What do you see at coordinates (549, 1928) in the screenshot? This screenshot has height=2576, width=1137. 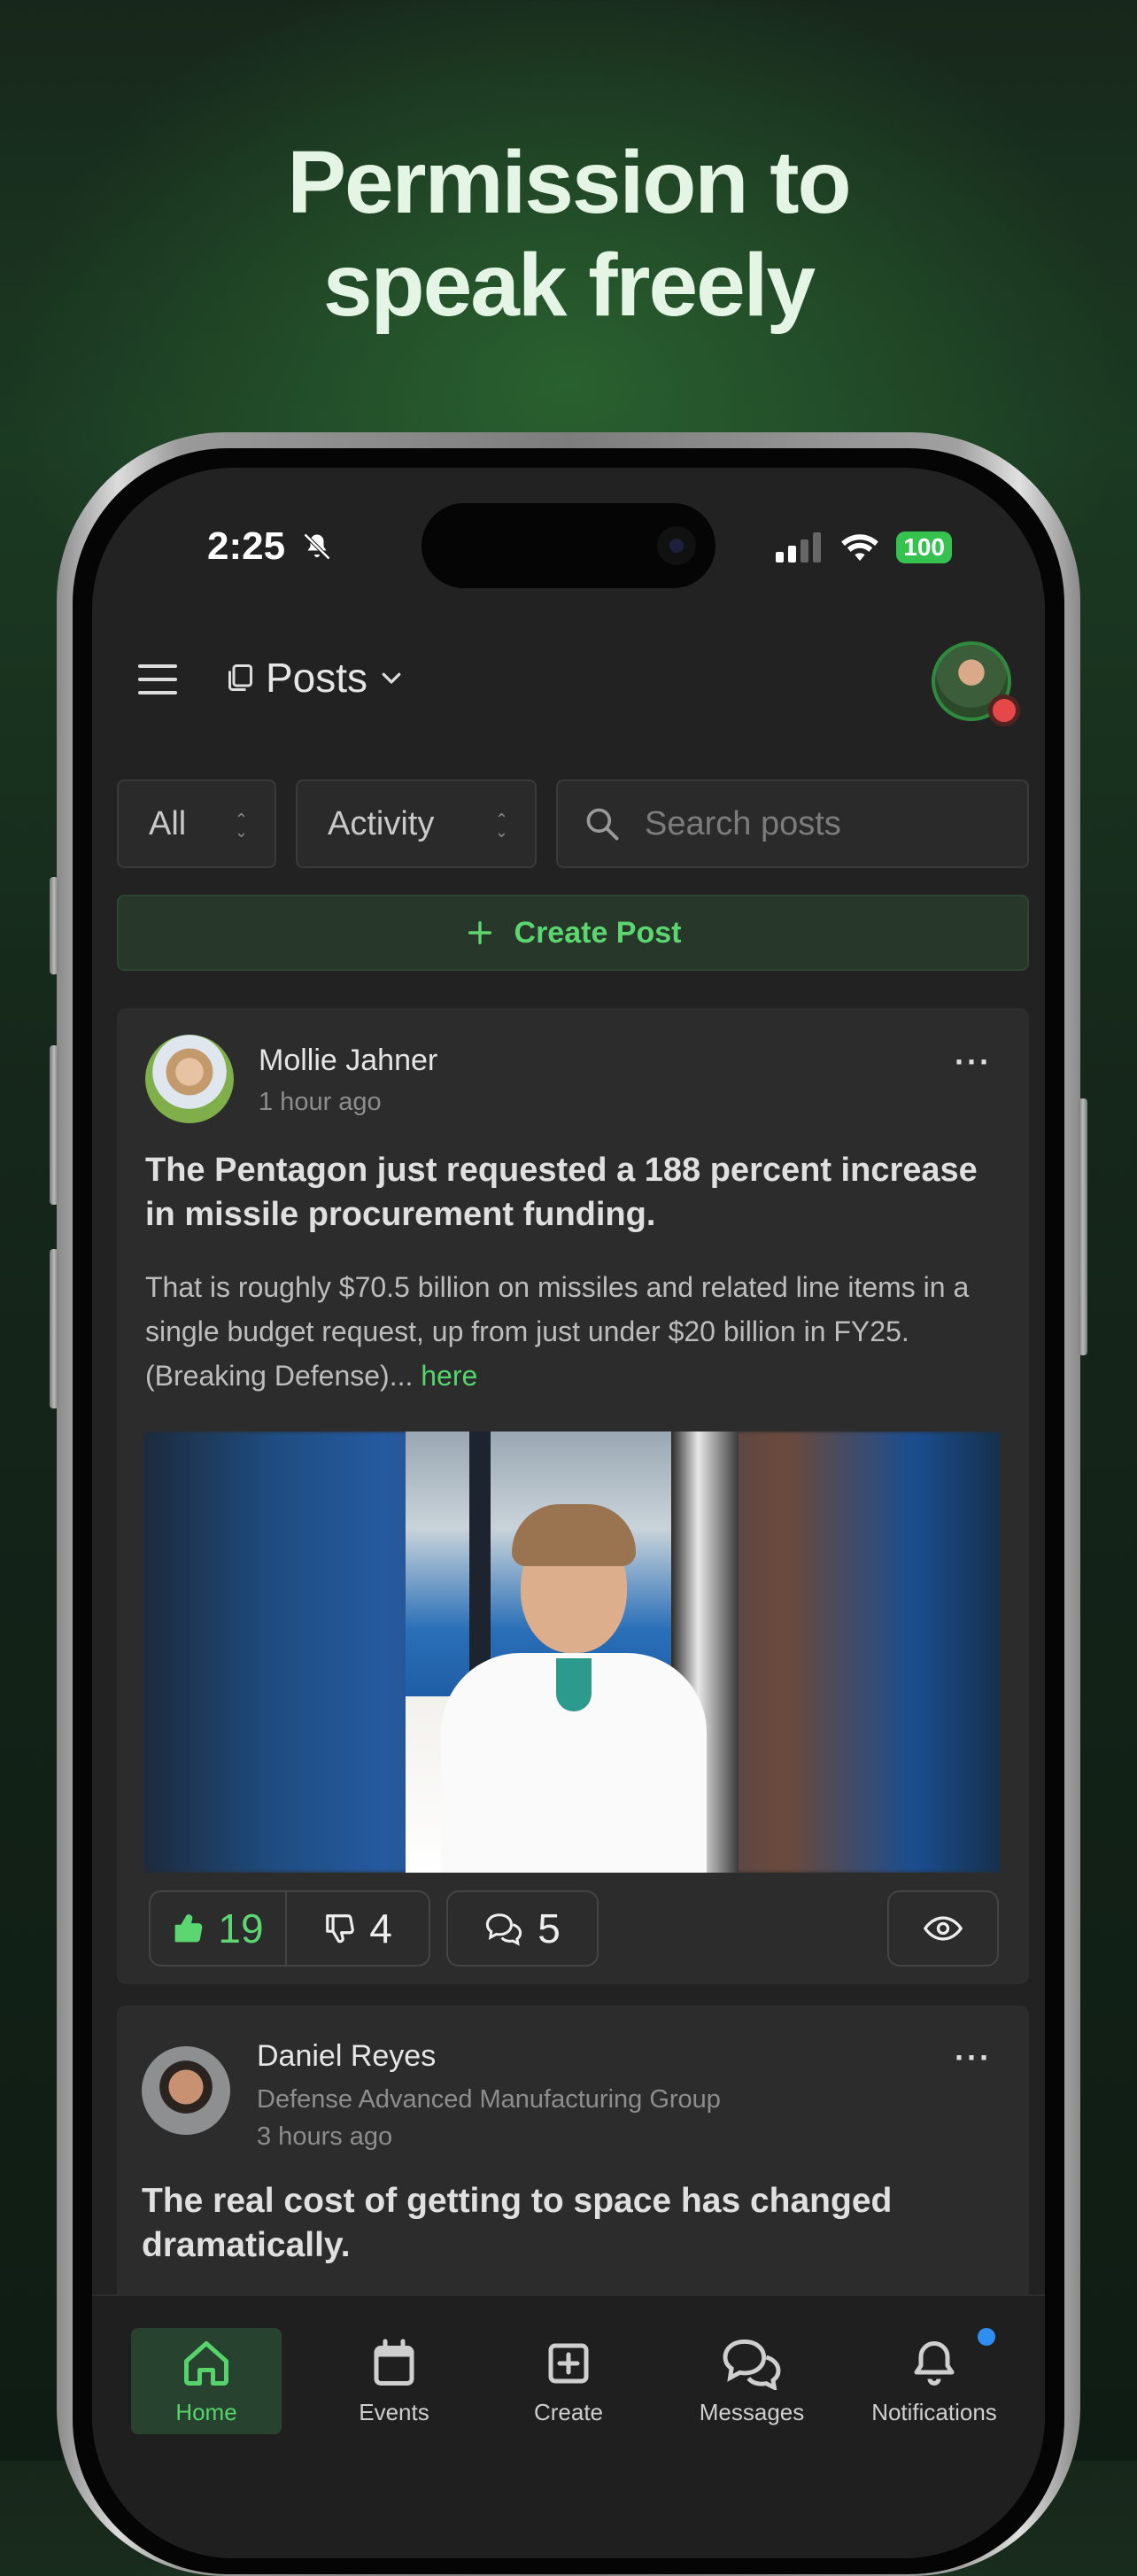 I see `comment-count: 5` at bounding box center [549, 1928].